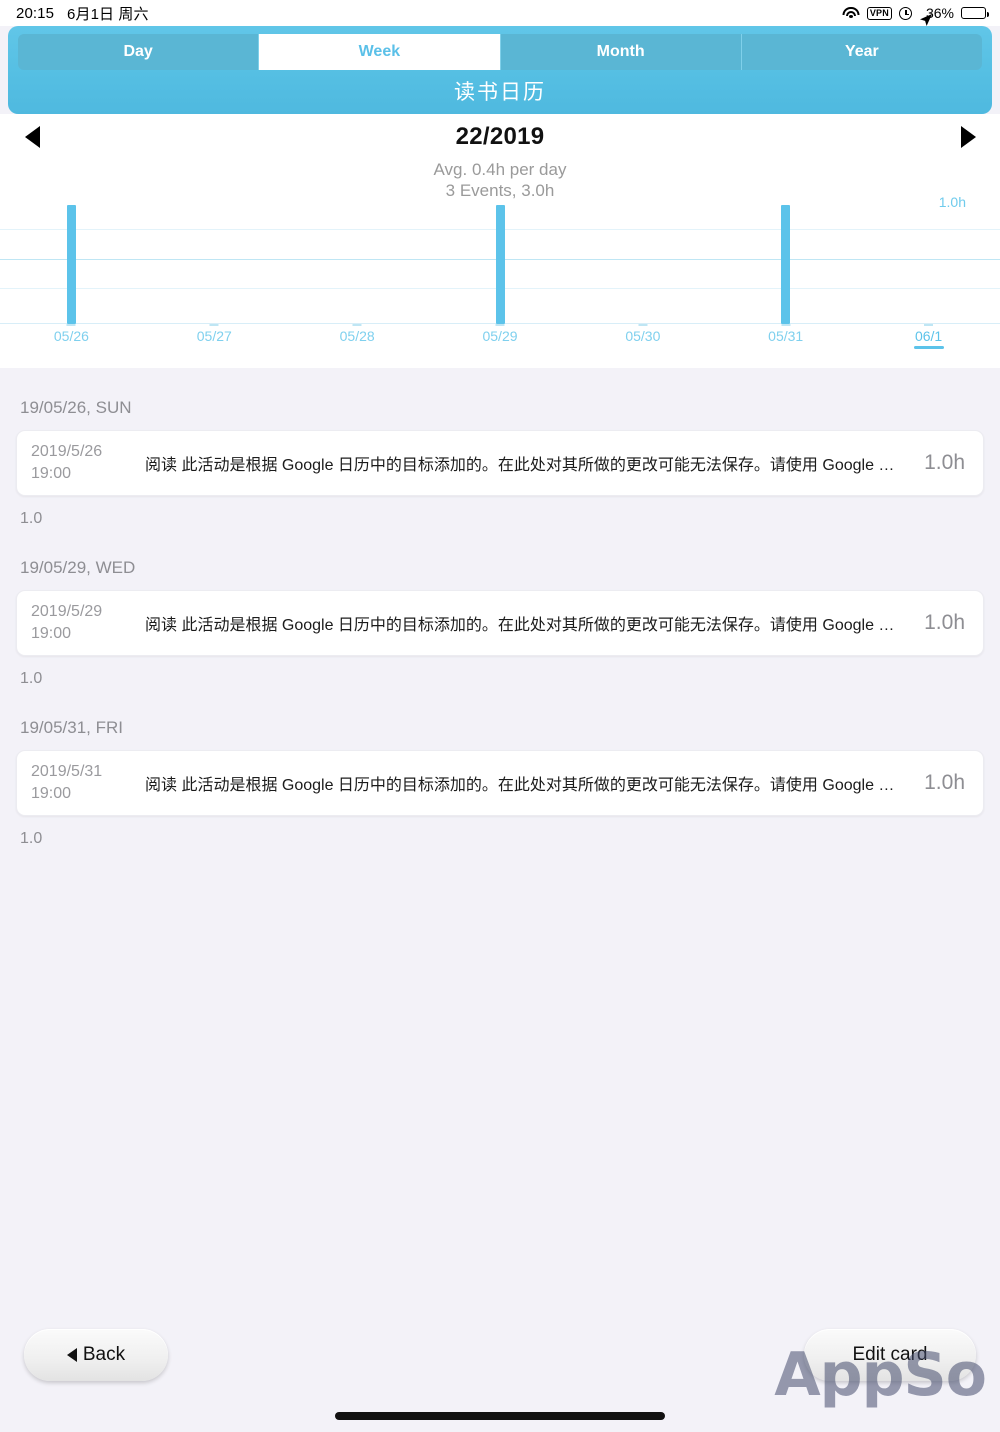 The width and height of the screenshot is (1000, 1432). I want to click on triangle-right-icon, so click(968, 137).